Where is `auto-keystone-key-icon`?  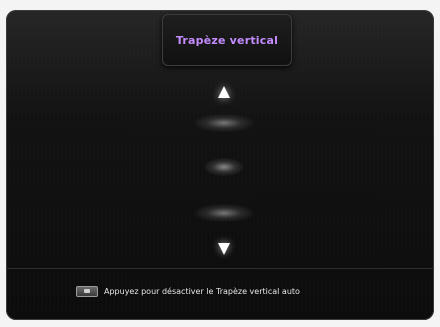
auto-keystone-key-icon is located at coordinates (87, 291).